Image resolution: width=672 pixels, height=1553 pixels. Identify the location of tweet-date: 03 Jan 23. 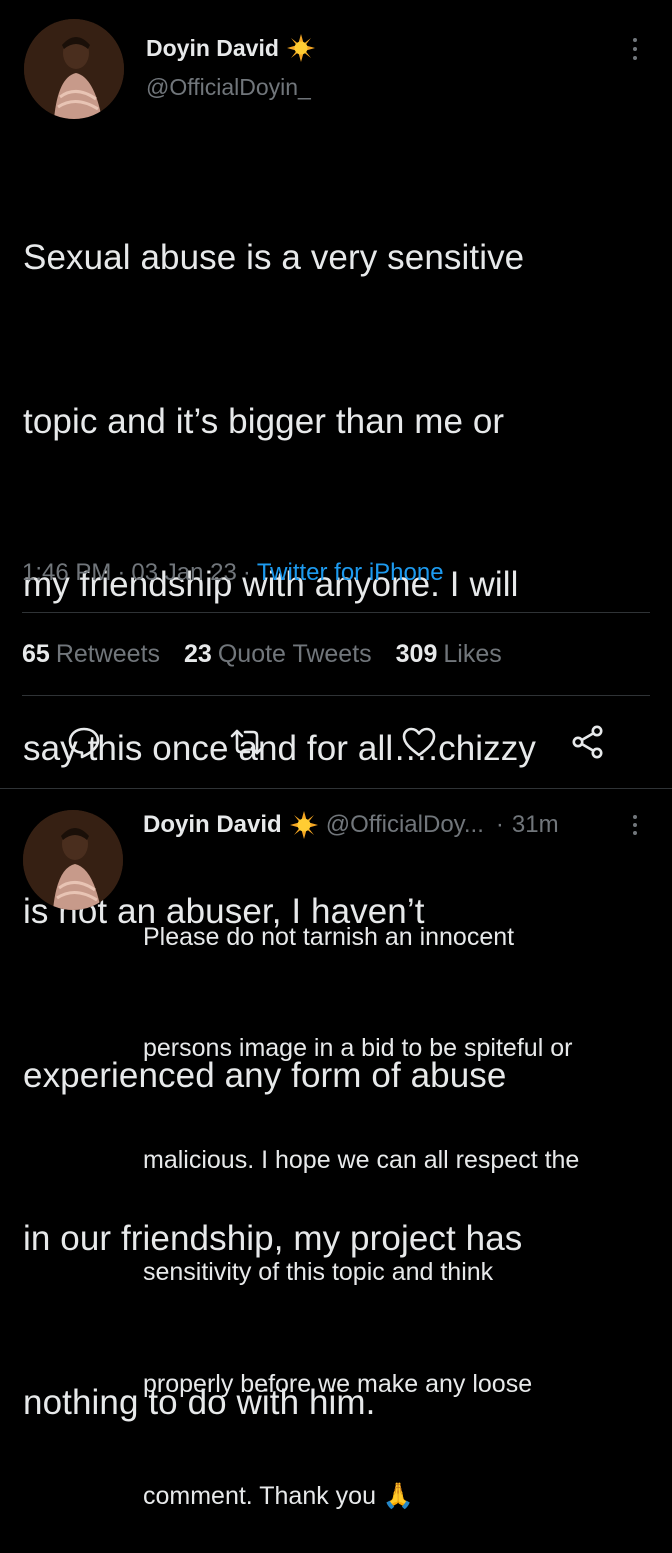
(183, 573).